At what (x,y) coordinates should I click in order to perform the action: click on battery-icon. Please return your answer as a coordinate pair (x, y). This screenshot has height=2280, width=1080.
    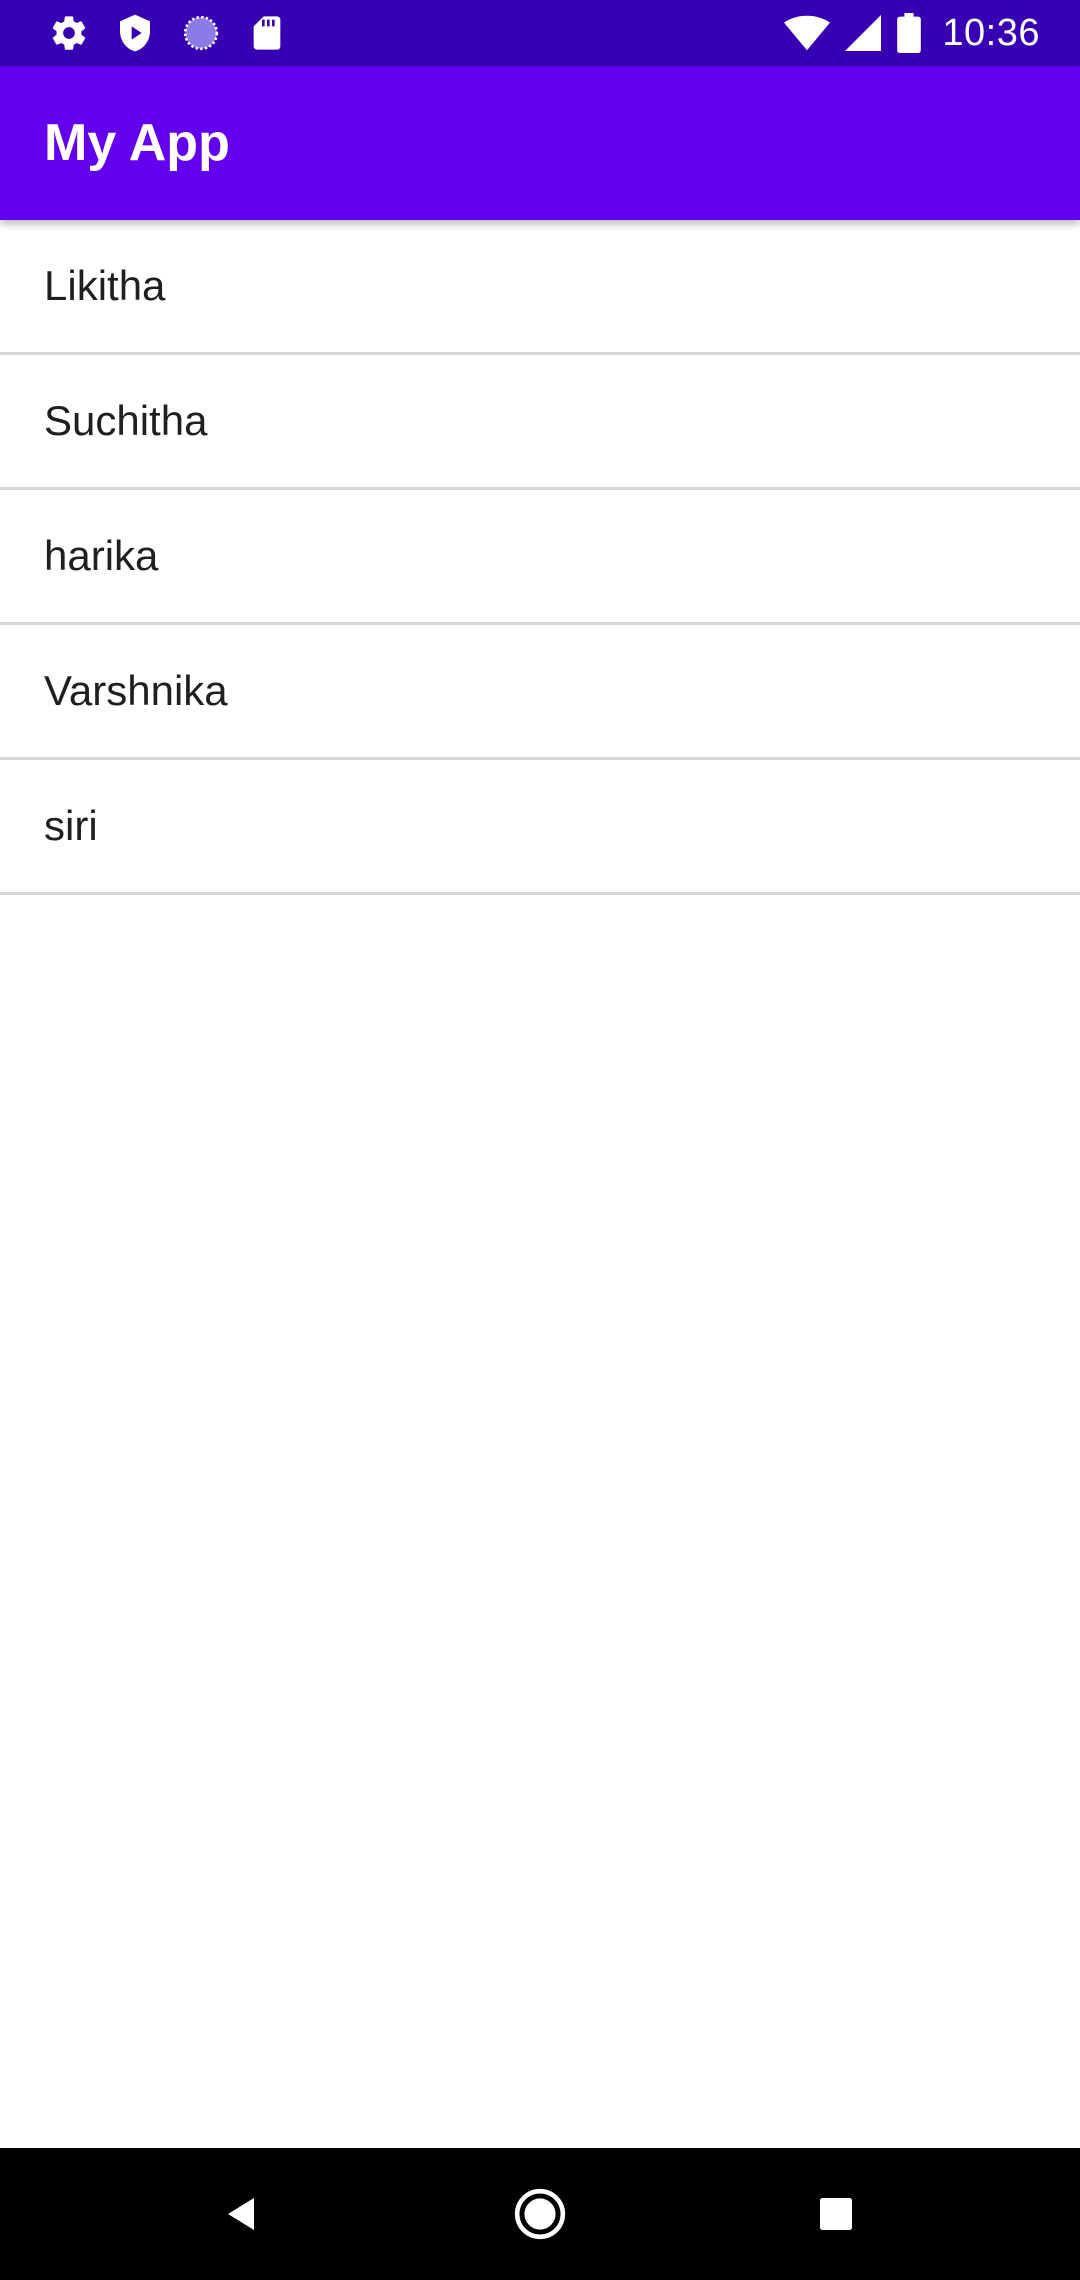
    Looking at the image, I should click on (909, 33).